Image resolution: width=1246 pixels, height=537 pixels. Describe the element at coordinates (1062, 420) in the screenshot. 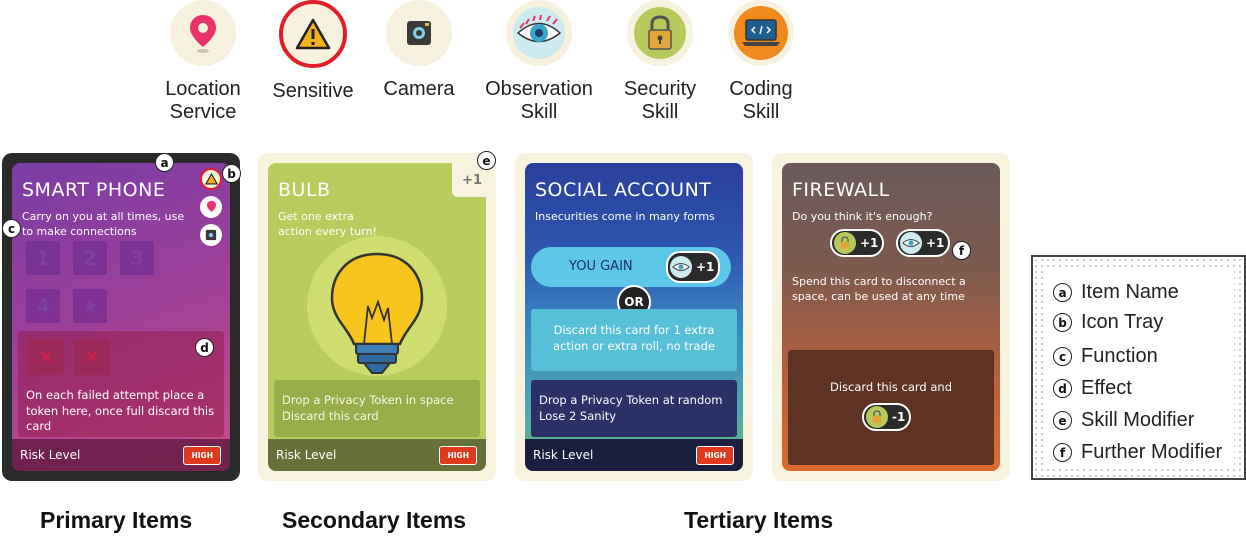

I see `key-marker: e` at that location.